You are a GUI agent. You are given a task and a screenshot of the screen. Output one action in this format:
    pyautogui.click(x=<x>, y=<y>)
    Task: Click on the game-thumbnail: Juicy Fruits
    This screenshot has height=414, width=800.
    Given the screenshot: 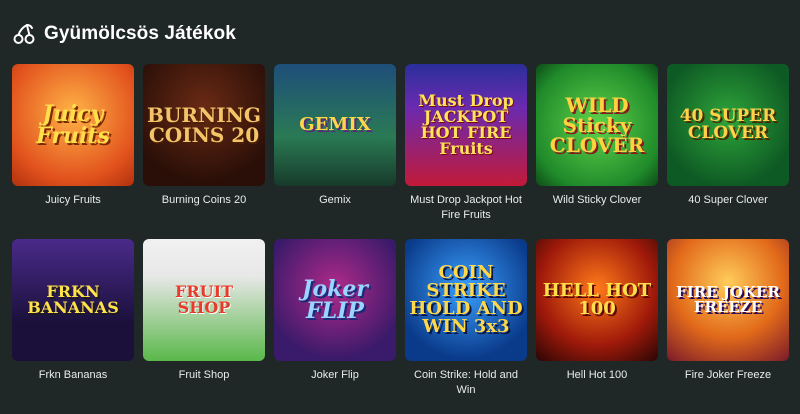 What is the action you would take?
    pyautogui.click(x=73, y=125)
    